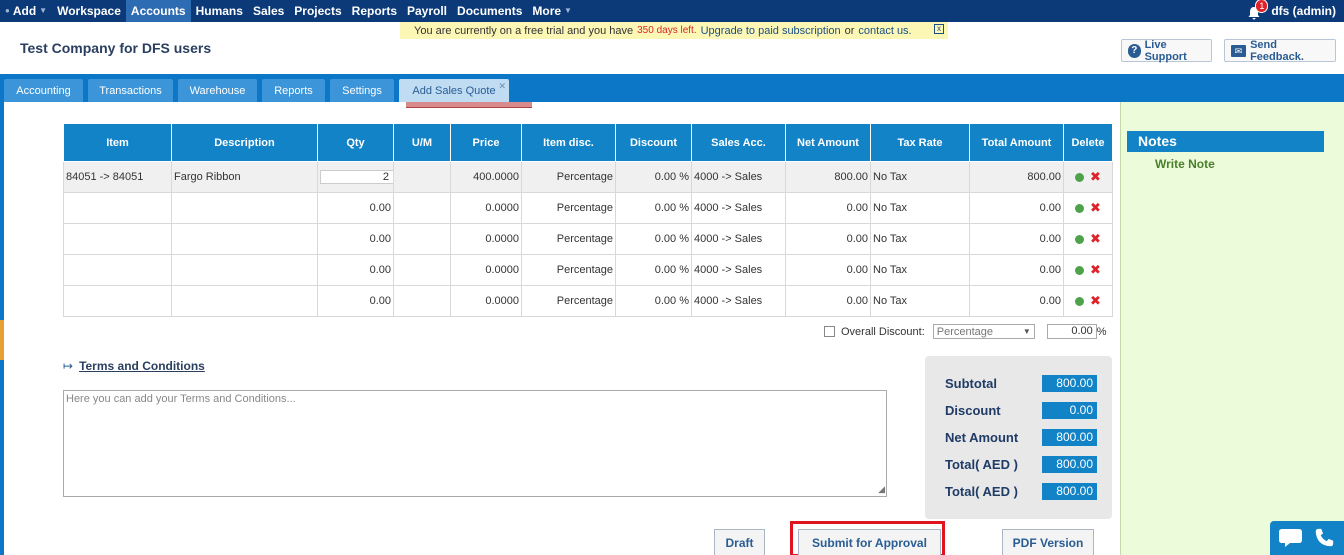  What do you see at coordinates (244, 177) in the screenshot?
I see `description-cell: Fargo Ribbon` at bounding box center [244, 177].